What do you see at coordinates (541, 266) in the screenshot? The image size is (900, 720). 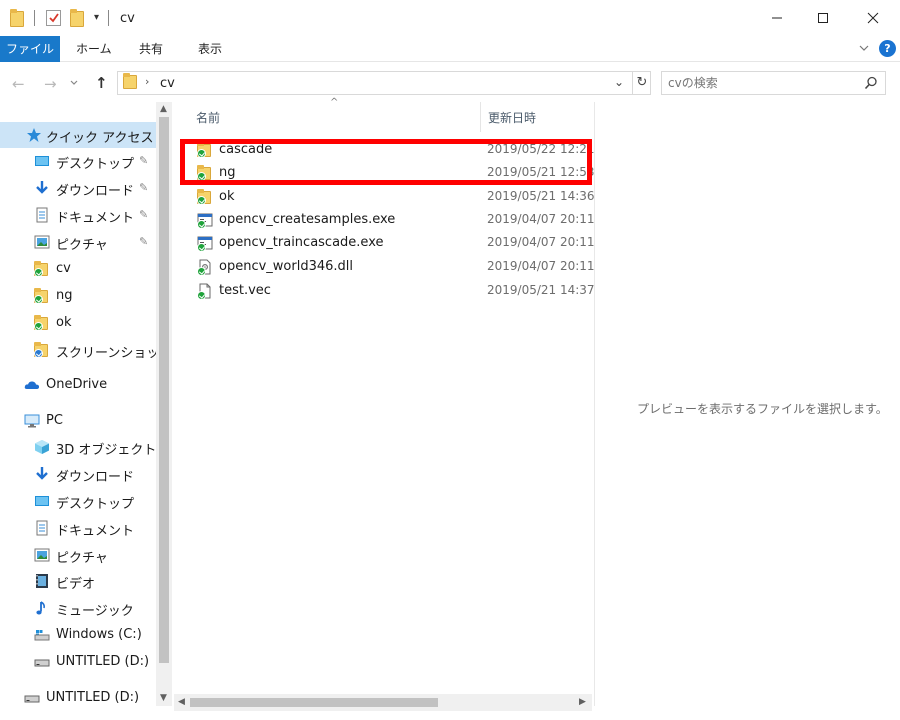 I see `file-date: 2019/04/07 20:11` at bounding box center [541, 266].